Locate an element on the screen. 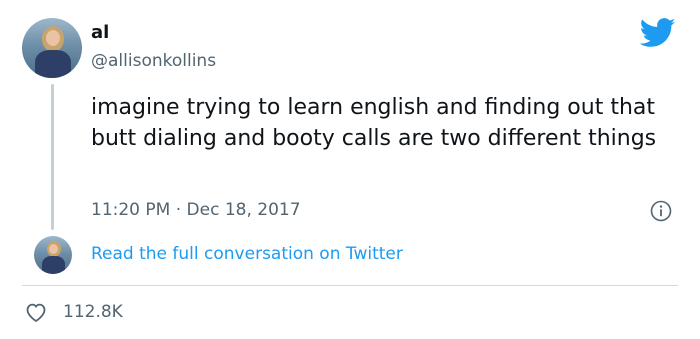 Image resolution: width=700 pixels, height=339 pixels. info-icon is located at coordinates (661, 211).